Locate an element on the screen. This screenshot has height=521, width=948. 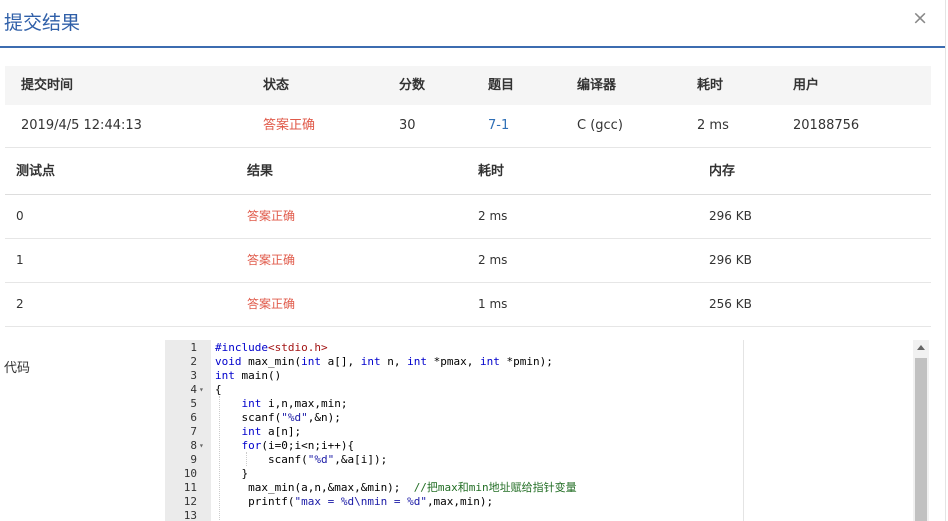
user-value: 20188756 is located at coordinates (826, 125).